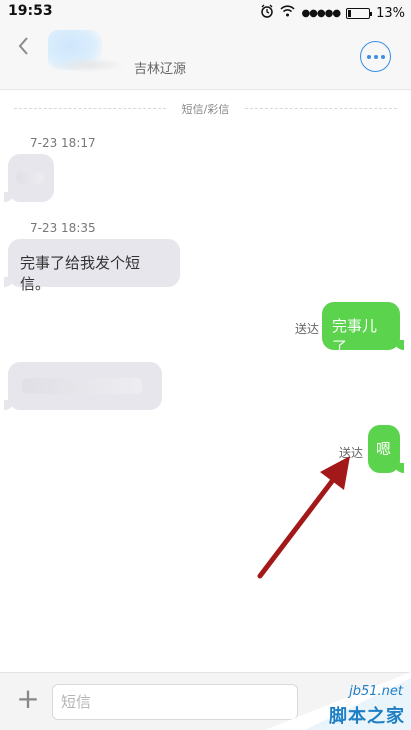 This screenshot has width=411, height=730. I want to click on received-message: 完事了给我发个短信。, so click(92, 266).